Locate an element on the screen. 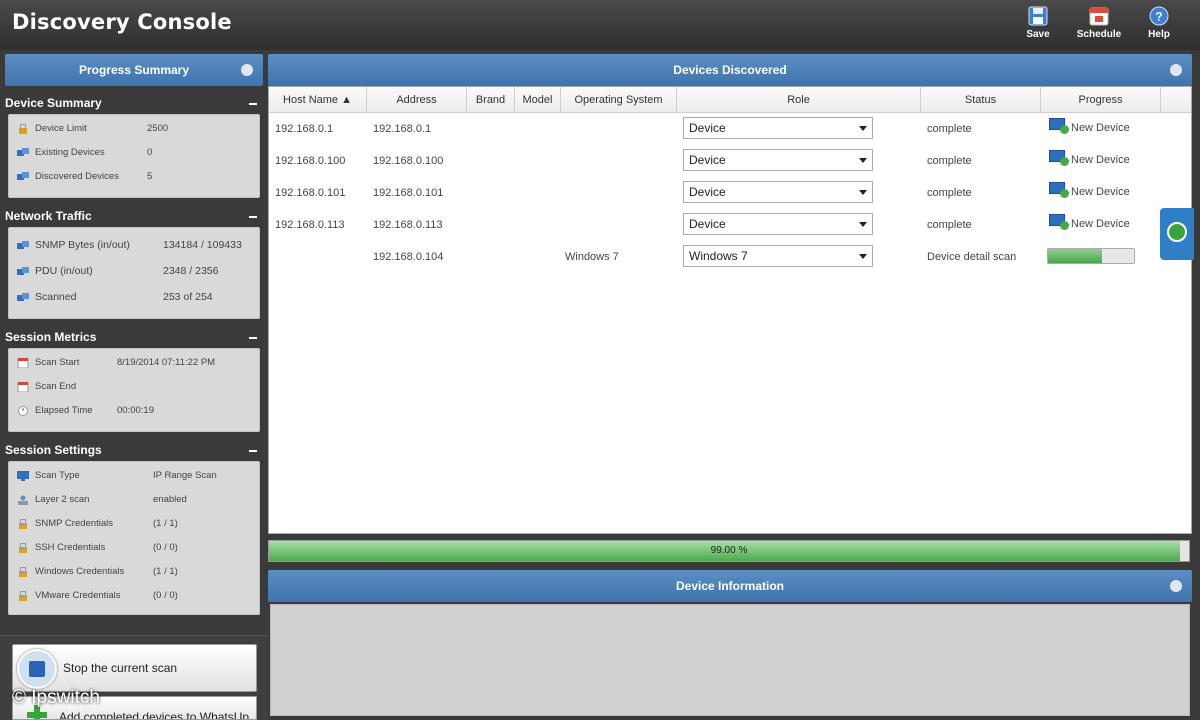  address-cell: 192.168.0.101 is located at coordinates (408, 193).